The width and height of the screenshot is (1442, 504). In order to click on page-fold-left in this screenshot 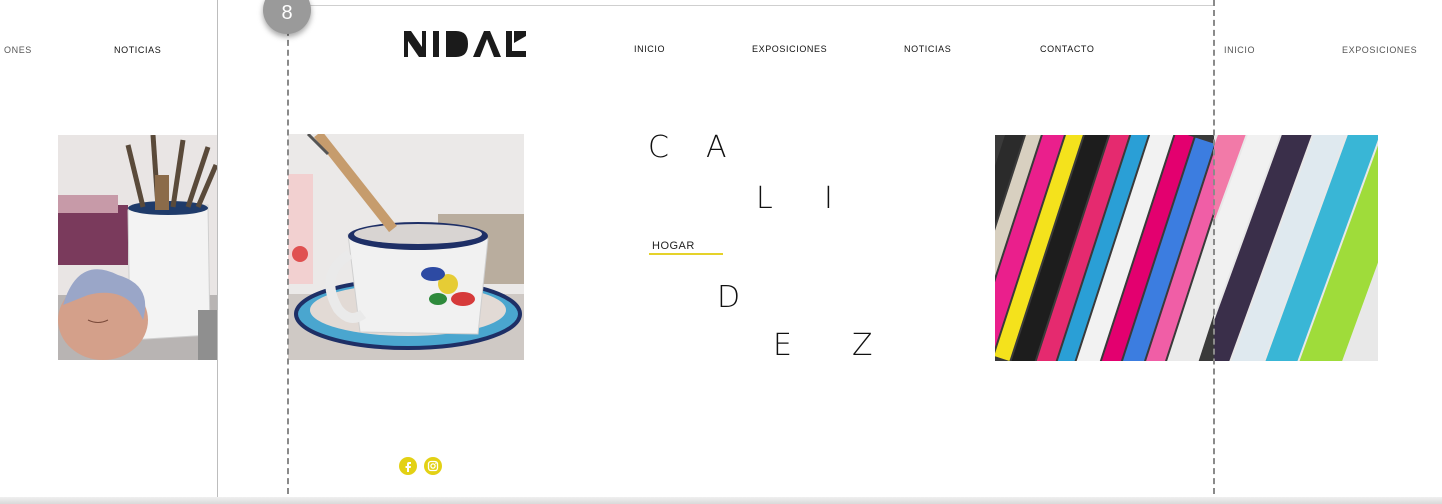, I will do `click(288, 252)`.